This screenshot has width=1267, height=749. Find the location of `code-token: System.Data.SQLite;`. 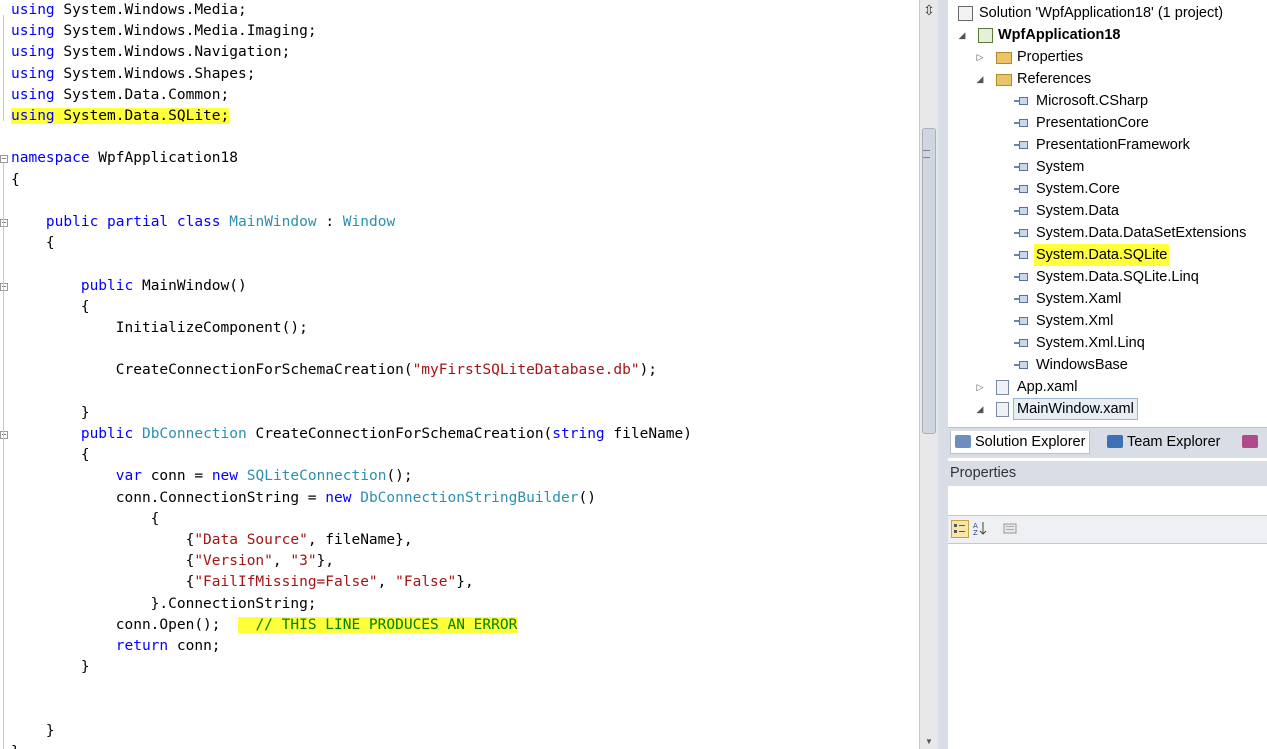

code-token: System.Data.SQLite; is located at coordinates (142, 116).